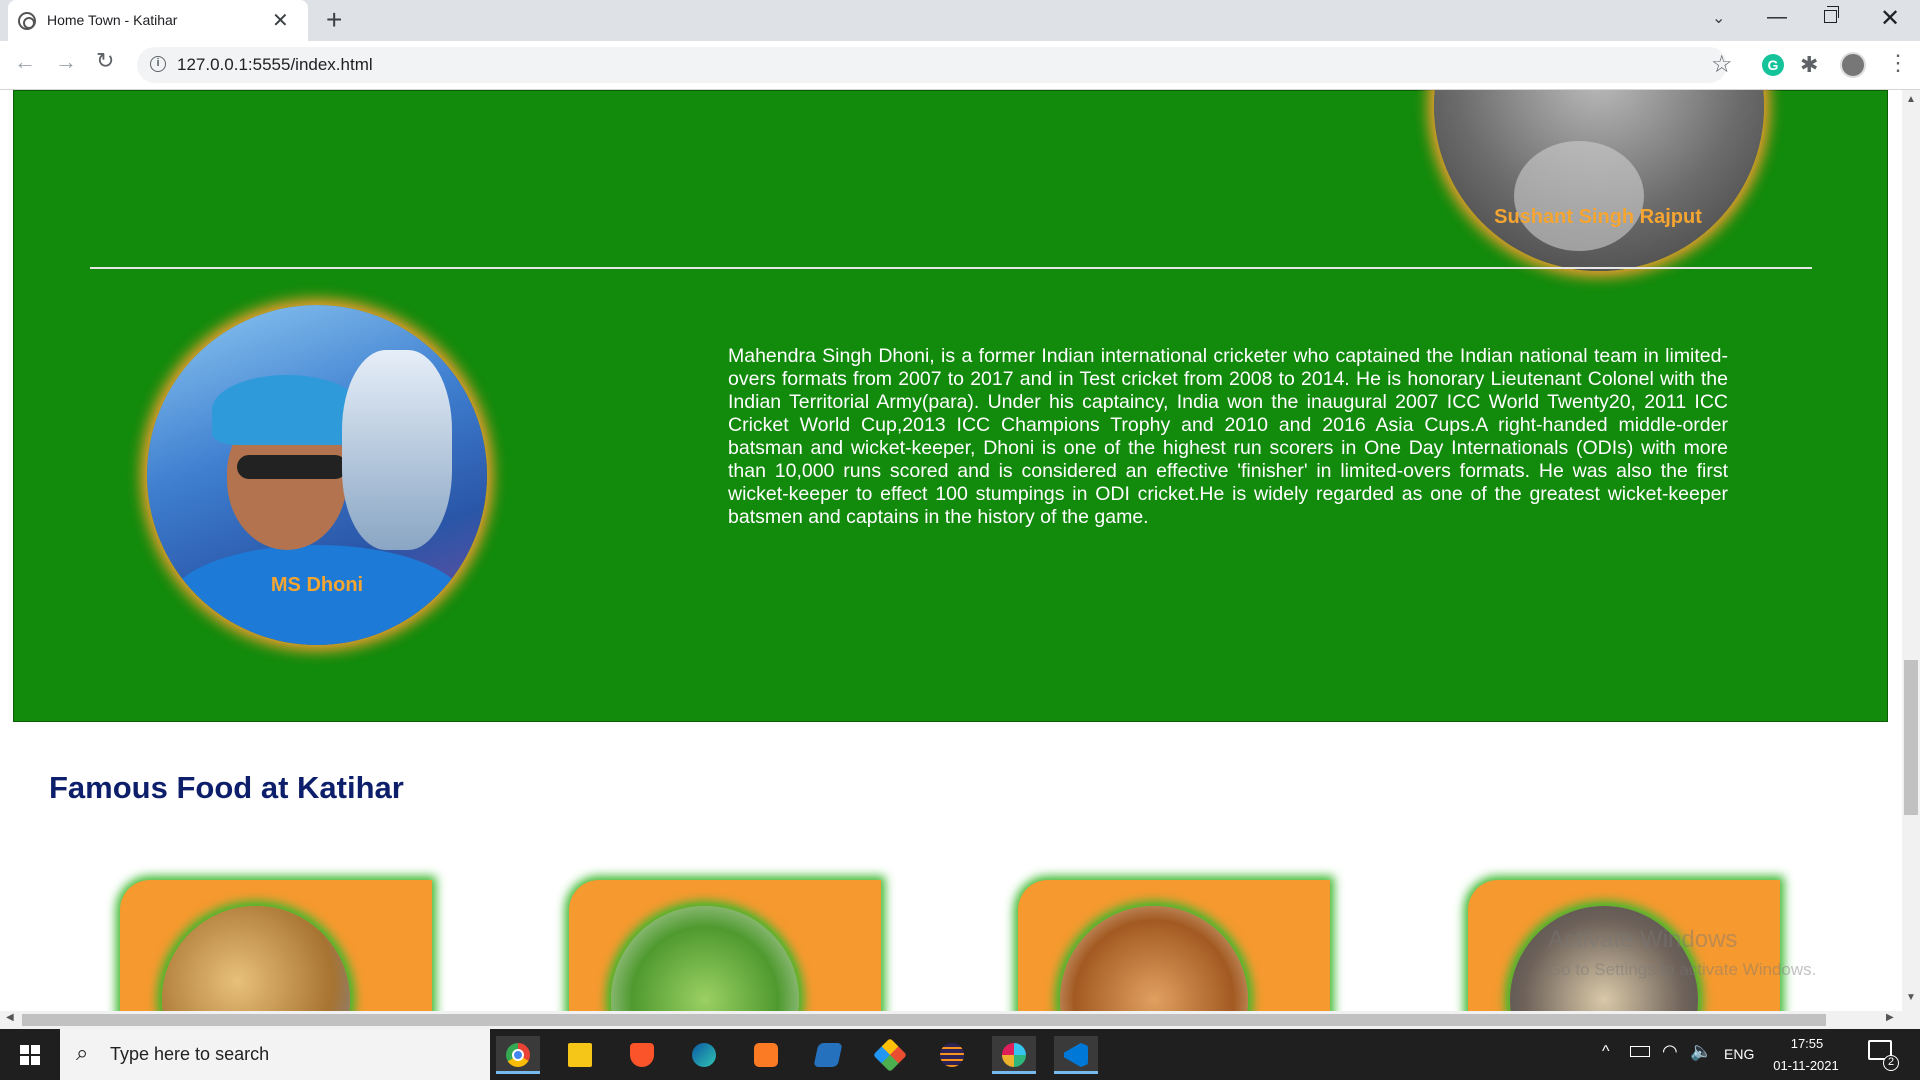 The image size is (1920, 1080). I want to click on tab-search-chevron-icon: ⌄, so click(1718, 18).